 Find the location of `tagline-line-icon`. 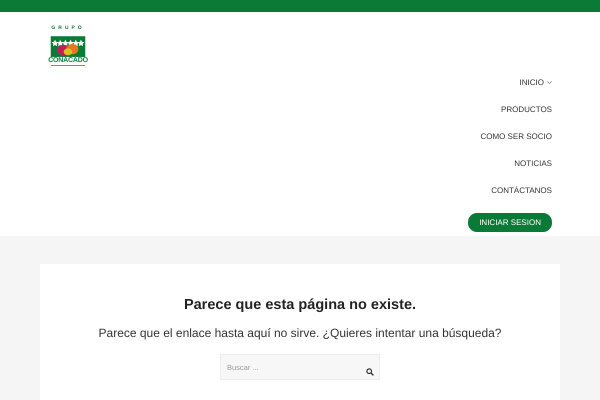

tagline-line-icon is located at coordinates (68, 66).